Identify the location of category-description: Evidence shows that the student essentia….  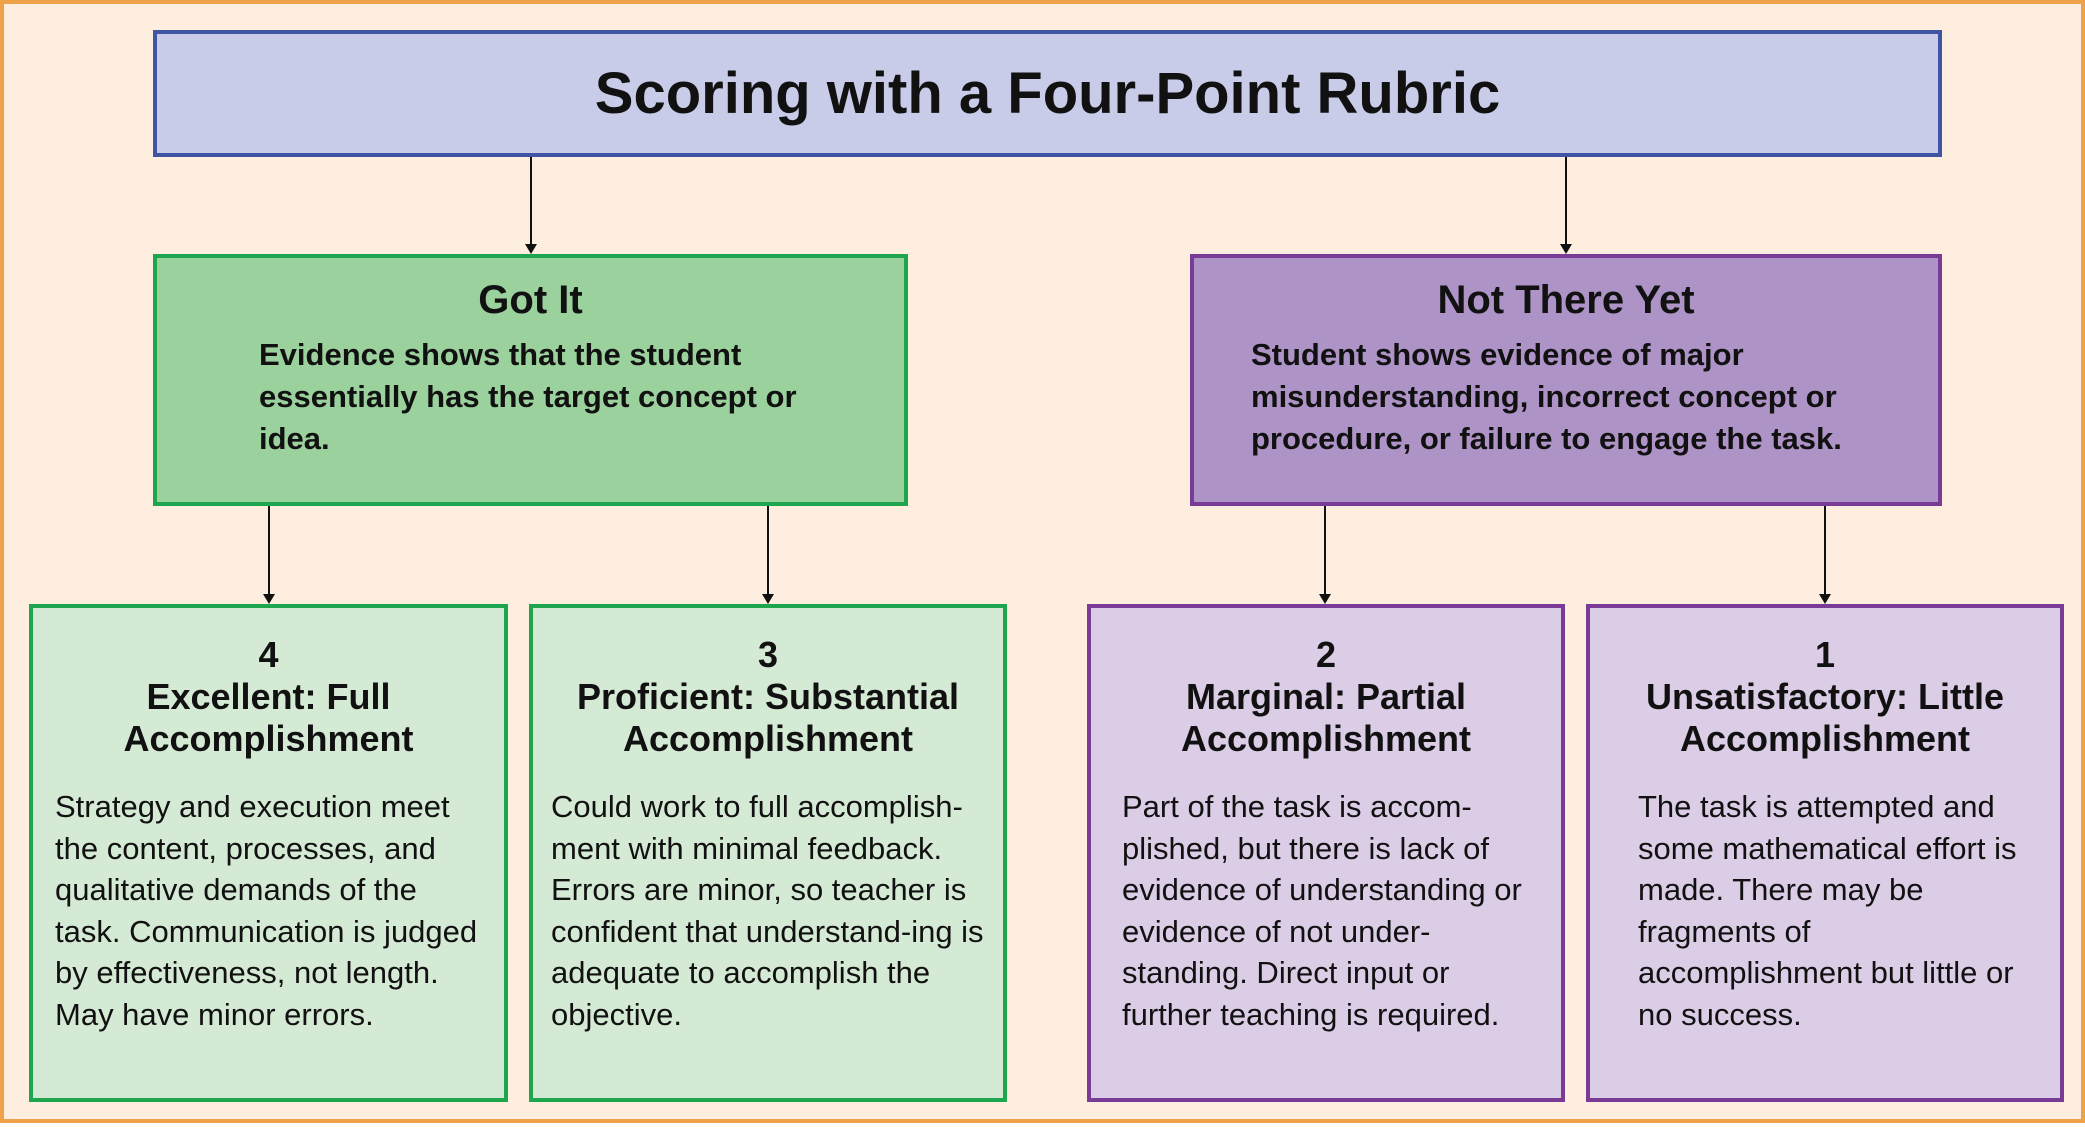
(528, 396).